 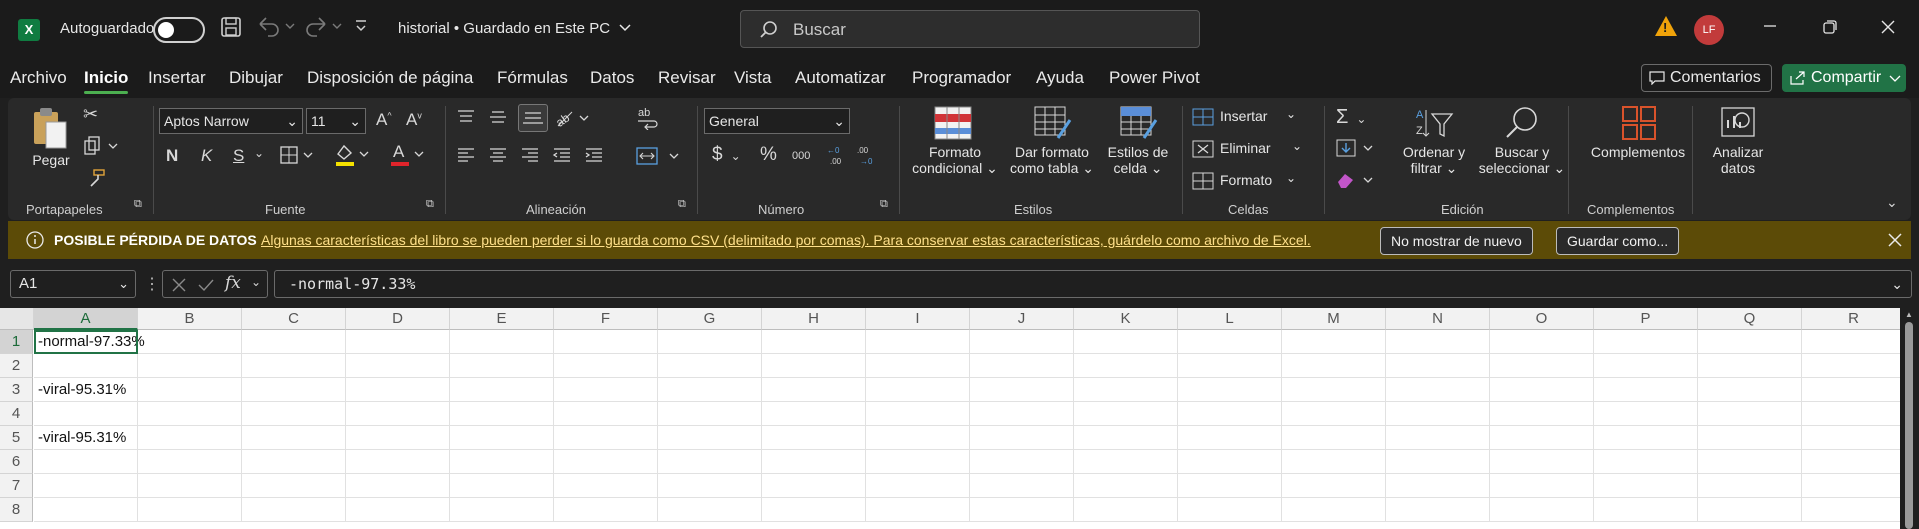 What do you see at coordinates (294, 462) in the screenshot?
I see `cell-c6` at bounding box center [294, 462].